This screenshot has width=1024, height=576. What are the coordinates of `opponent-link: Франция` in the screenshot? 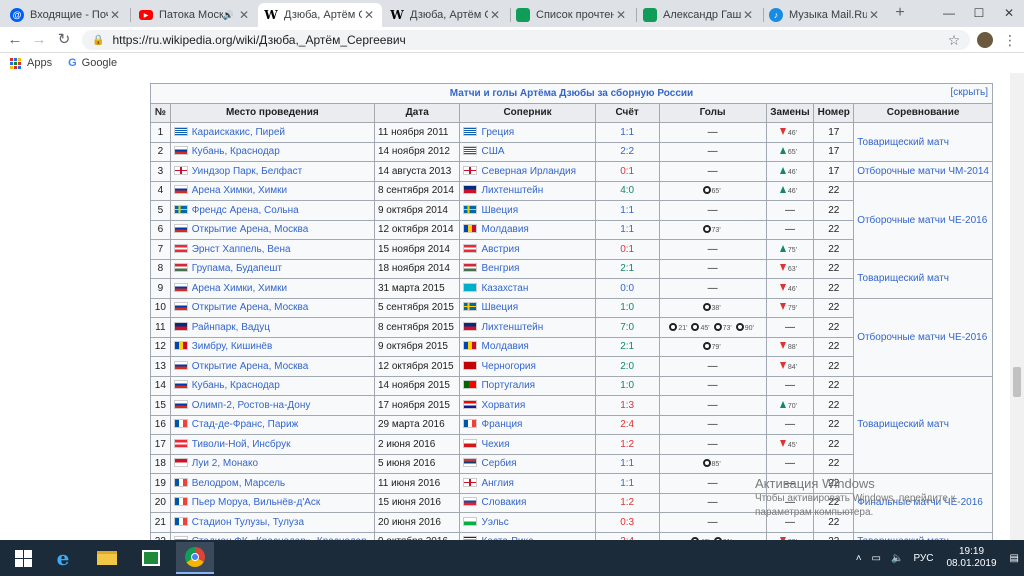 It's located at (501, 424).